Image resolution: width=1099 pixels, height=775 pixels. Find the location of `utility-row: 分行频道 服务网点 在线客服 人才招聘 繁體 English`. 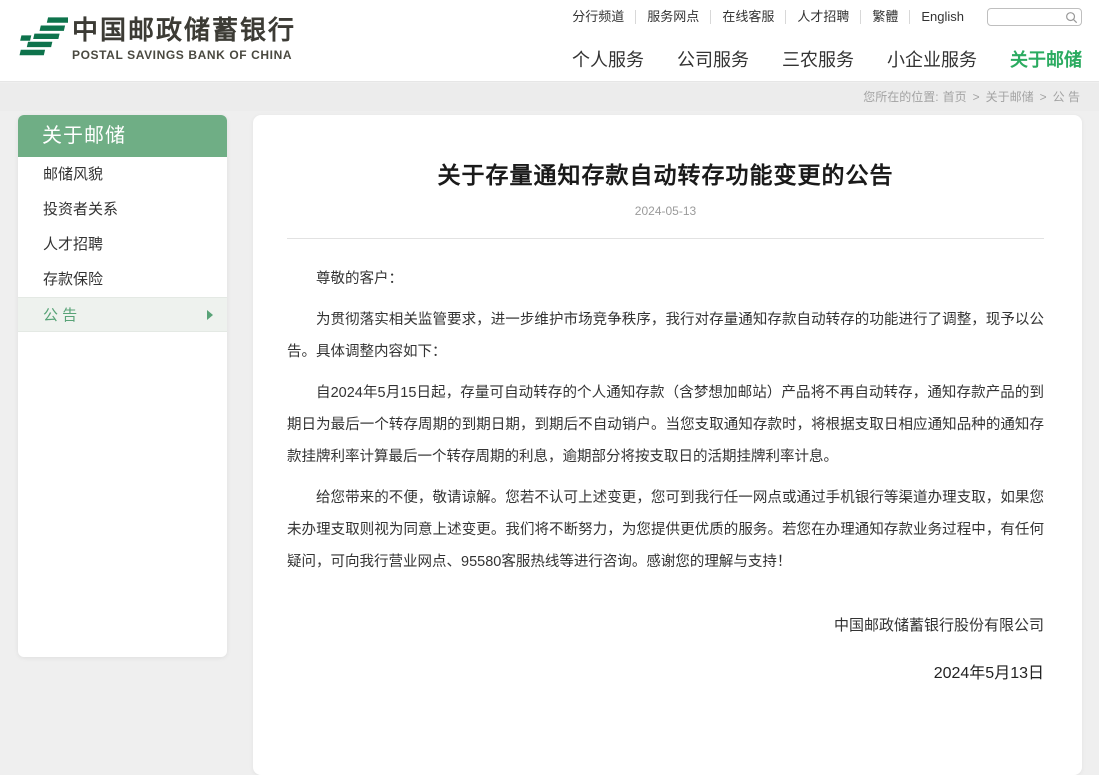

utility-row: 分行频道 服务网点 在线客服 人才招聘 繁體 English is located at coordinates (821, 17).